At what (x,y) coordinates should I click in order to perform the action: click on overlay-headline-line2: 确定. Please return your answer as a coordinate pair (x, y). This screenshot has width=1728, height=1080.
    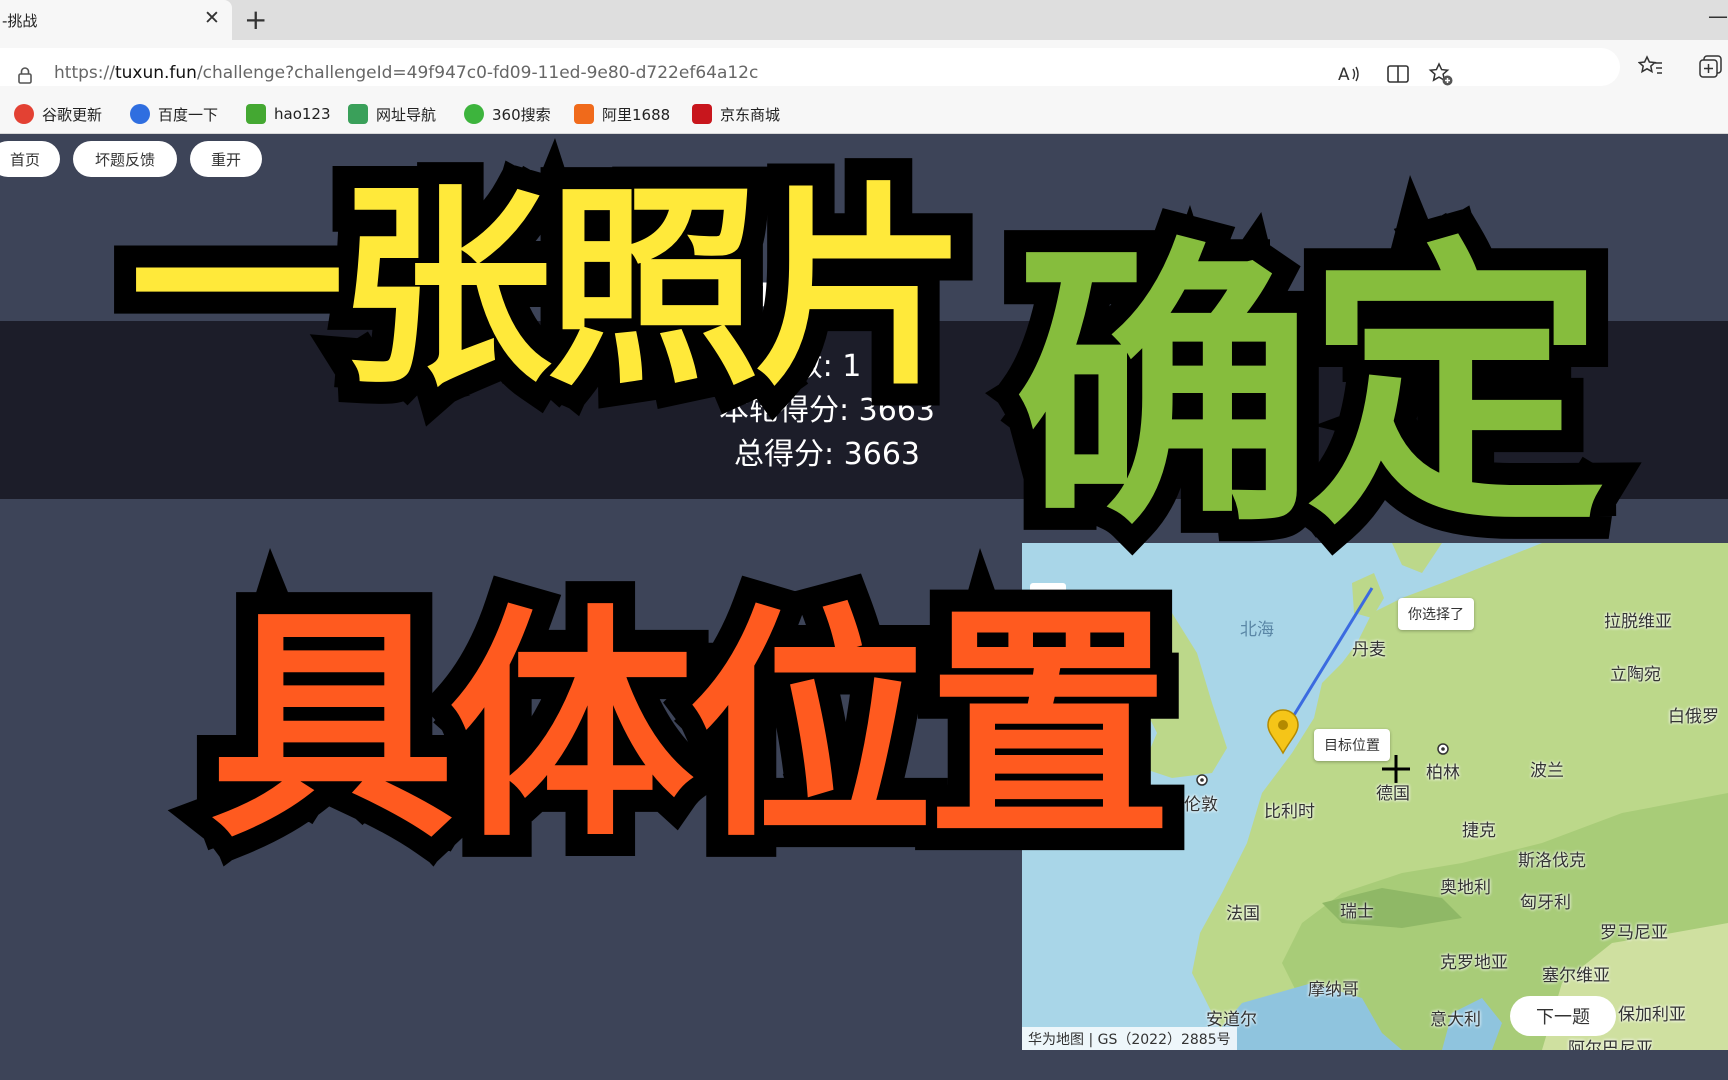
    Looking at the image, I should click on (1310, 389).